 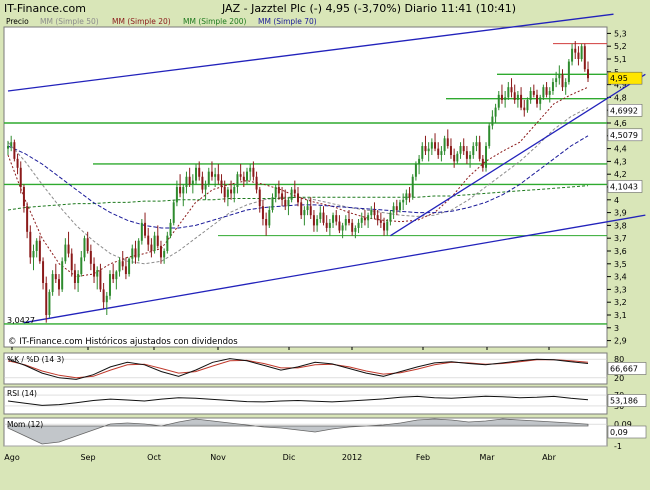 What do you see at coordinates (619, 378) in the screenshot?
I see `indicator-tick-label: 20` at bounding box center [619, 378].